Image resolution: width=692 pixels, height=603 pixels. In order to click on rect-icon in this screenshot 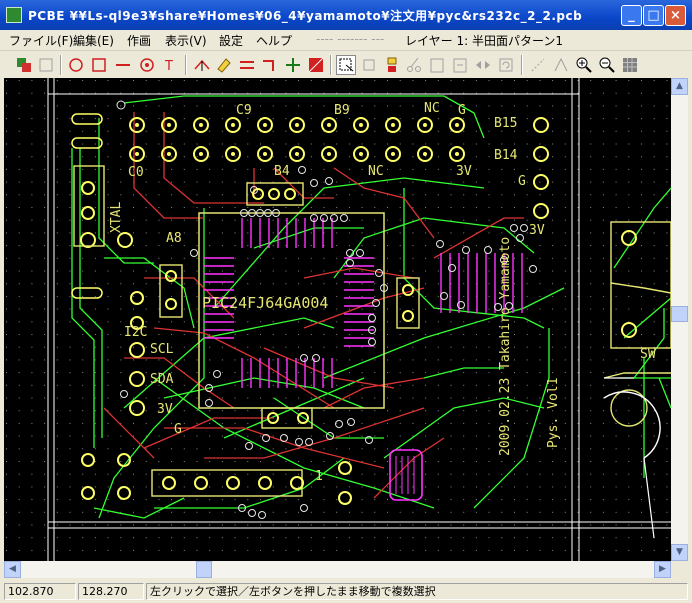, I will do `click(99, 65)`.